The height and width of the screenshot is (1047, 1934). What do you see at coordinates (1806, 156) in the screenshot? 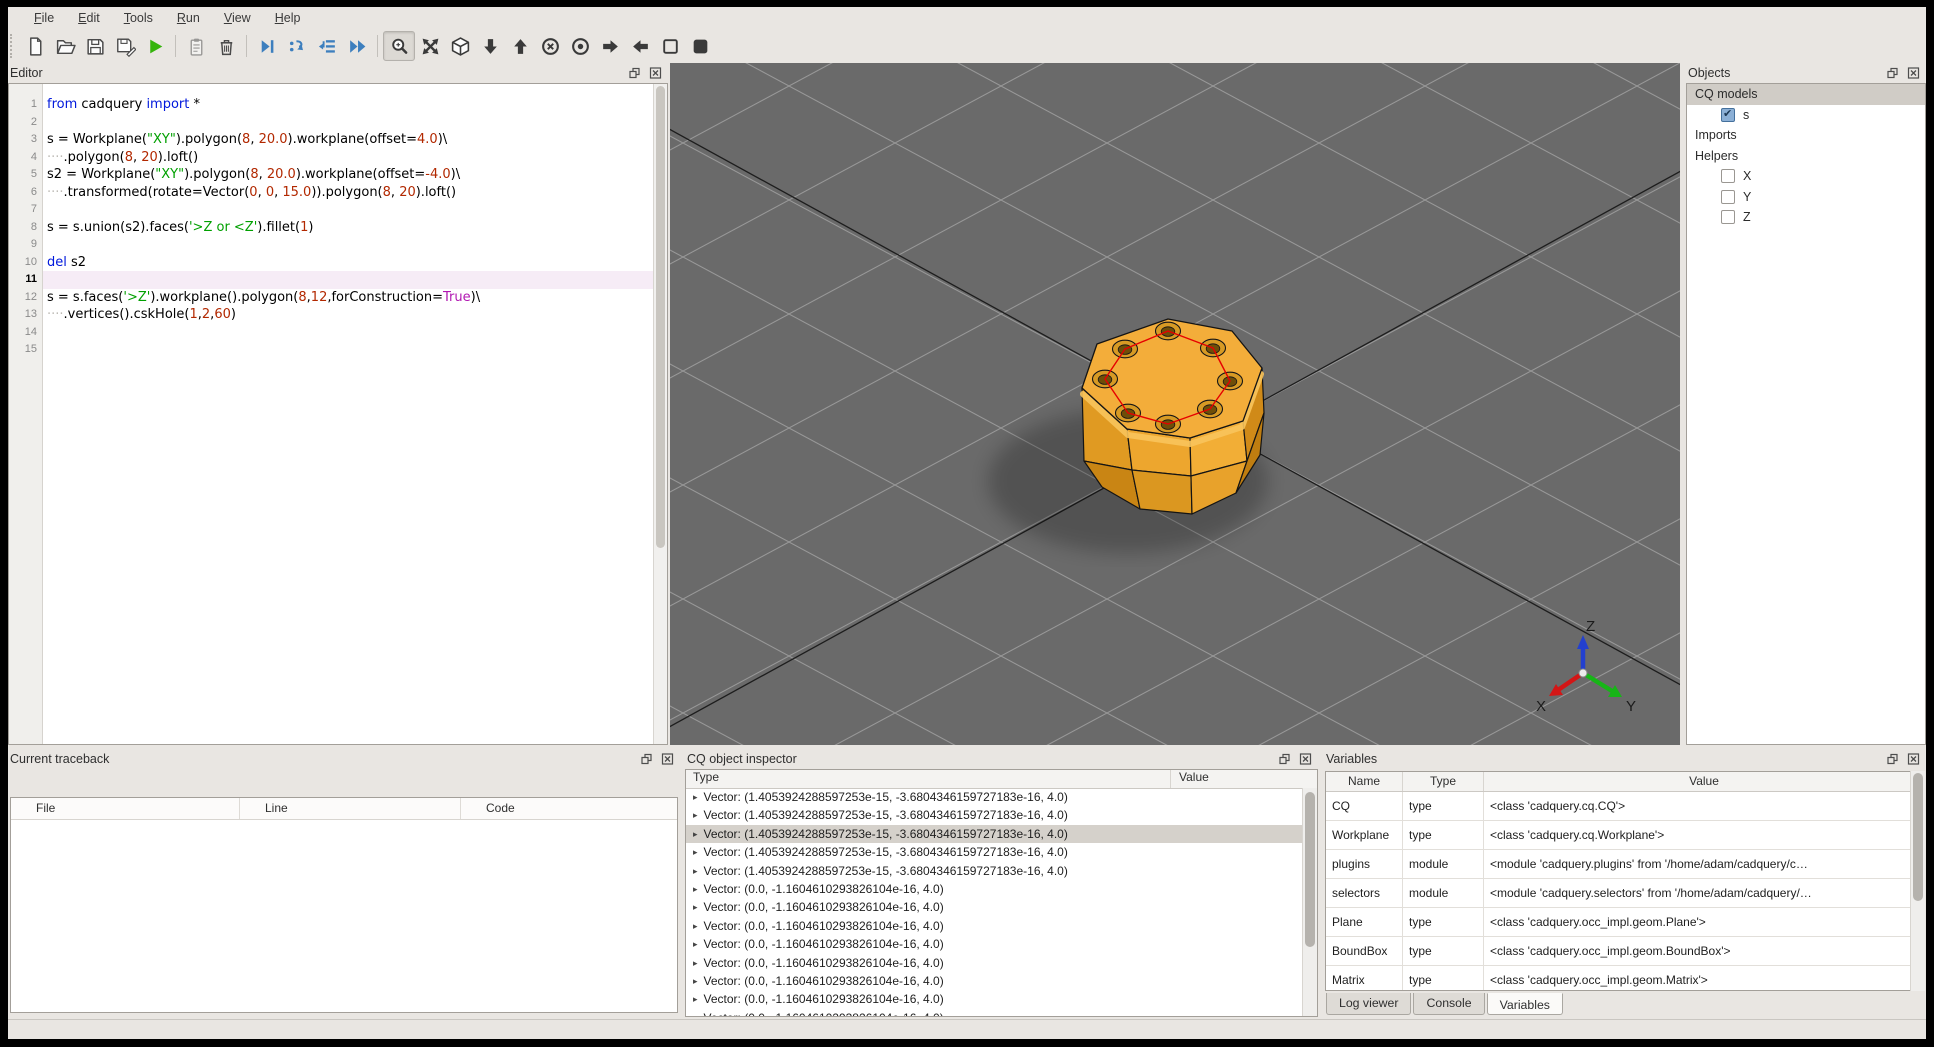
I see `tree-item-helpers: Helpers` at bounding box center [1806, 156].